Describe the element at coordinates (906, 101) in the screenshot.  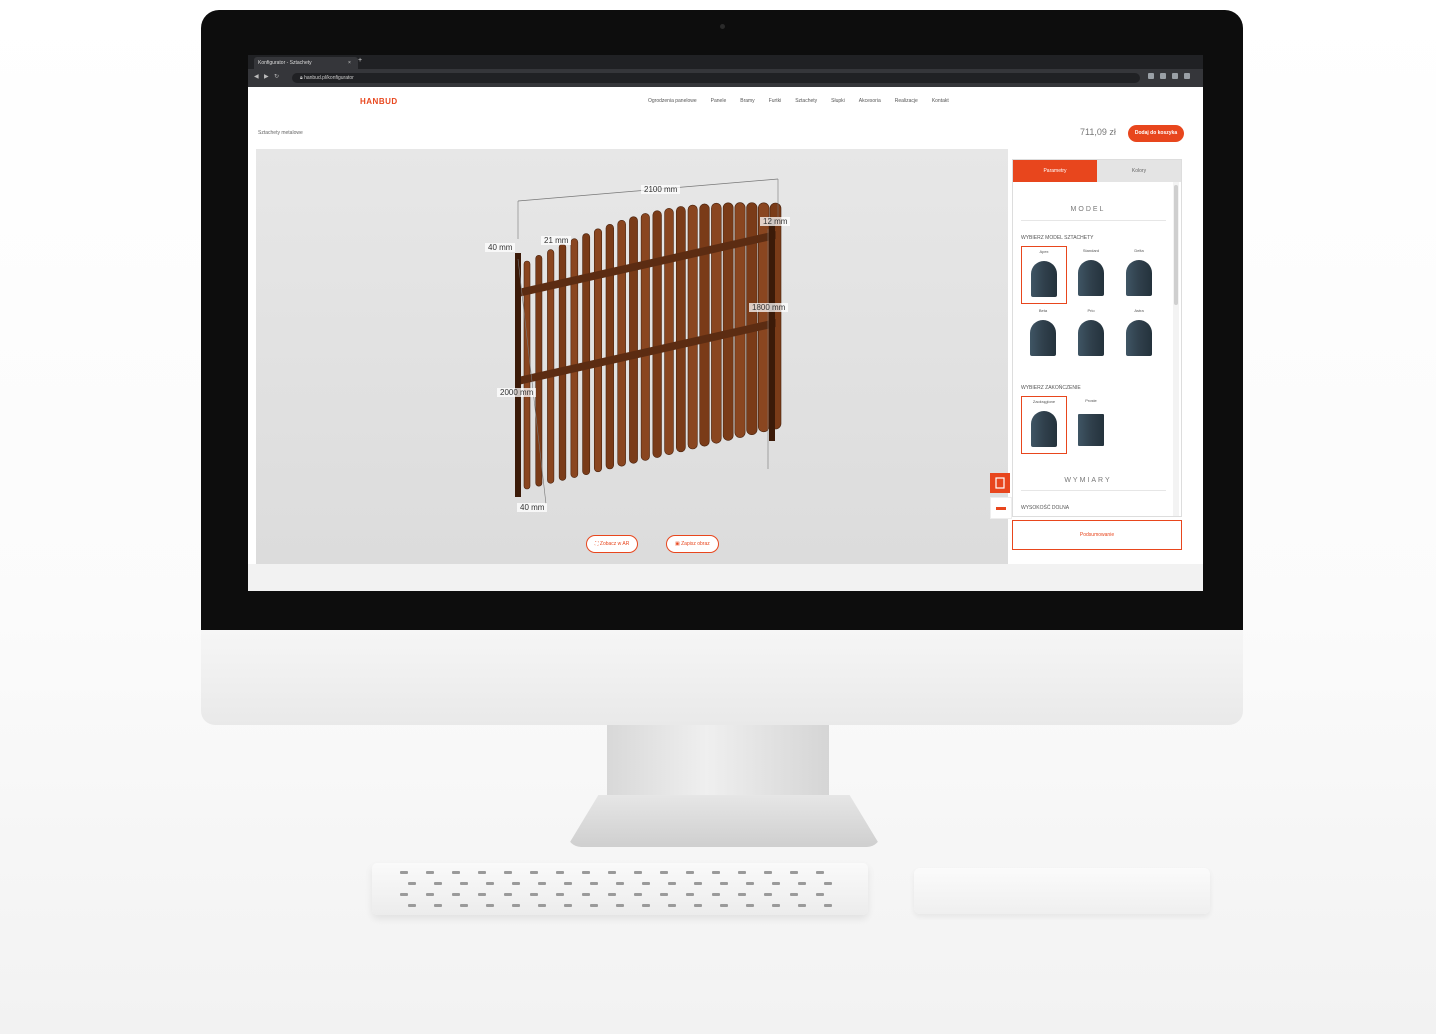
I see `menu-item: Realizacje` at that location.